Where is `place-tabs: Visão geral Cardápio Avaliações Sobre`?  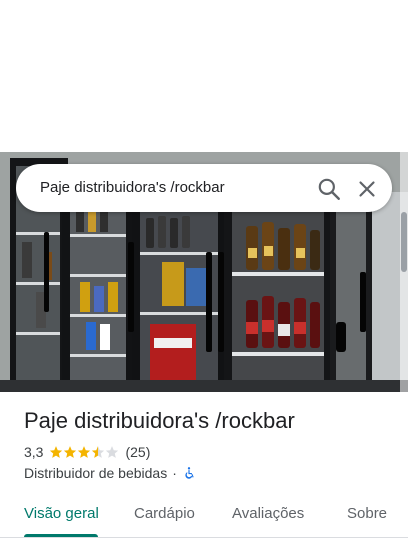 place-tabs: Visão geral Cardápio Avaliações Sobre is located at coordinates (204, 519).